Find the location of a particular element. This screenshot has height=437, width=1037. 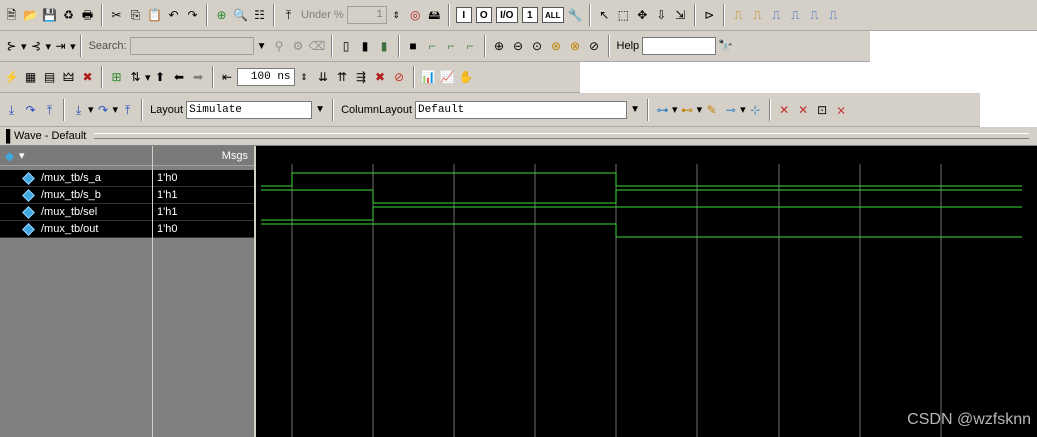

wave-option-5-icon: ⊹ is located at coordinates (755, 109).